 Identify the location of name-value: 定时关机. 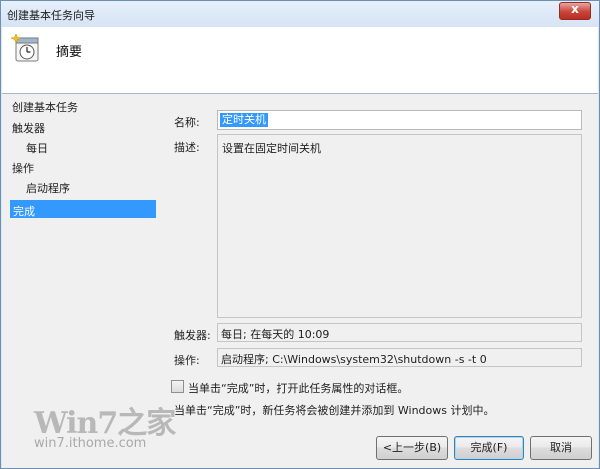
(244, 120).